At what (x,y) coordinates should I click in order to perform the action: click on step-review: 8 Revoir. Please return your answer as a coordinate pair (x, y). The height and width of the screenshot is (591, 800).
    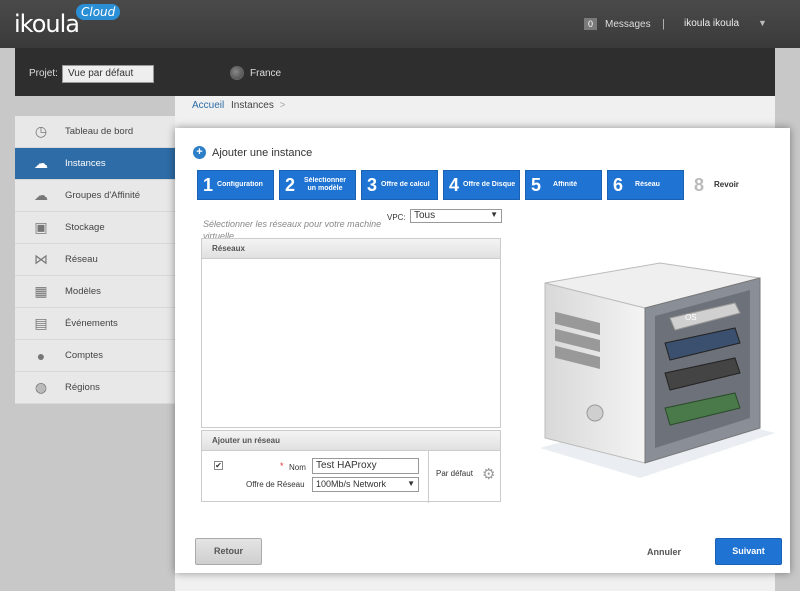
    Looking at the image, I should click on (724, 185).